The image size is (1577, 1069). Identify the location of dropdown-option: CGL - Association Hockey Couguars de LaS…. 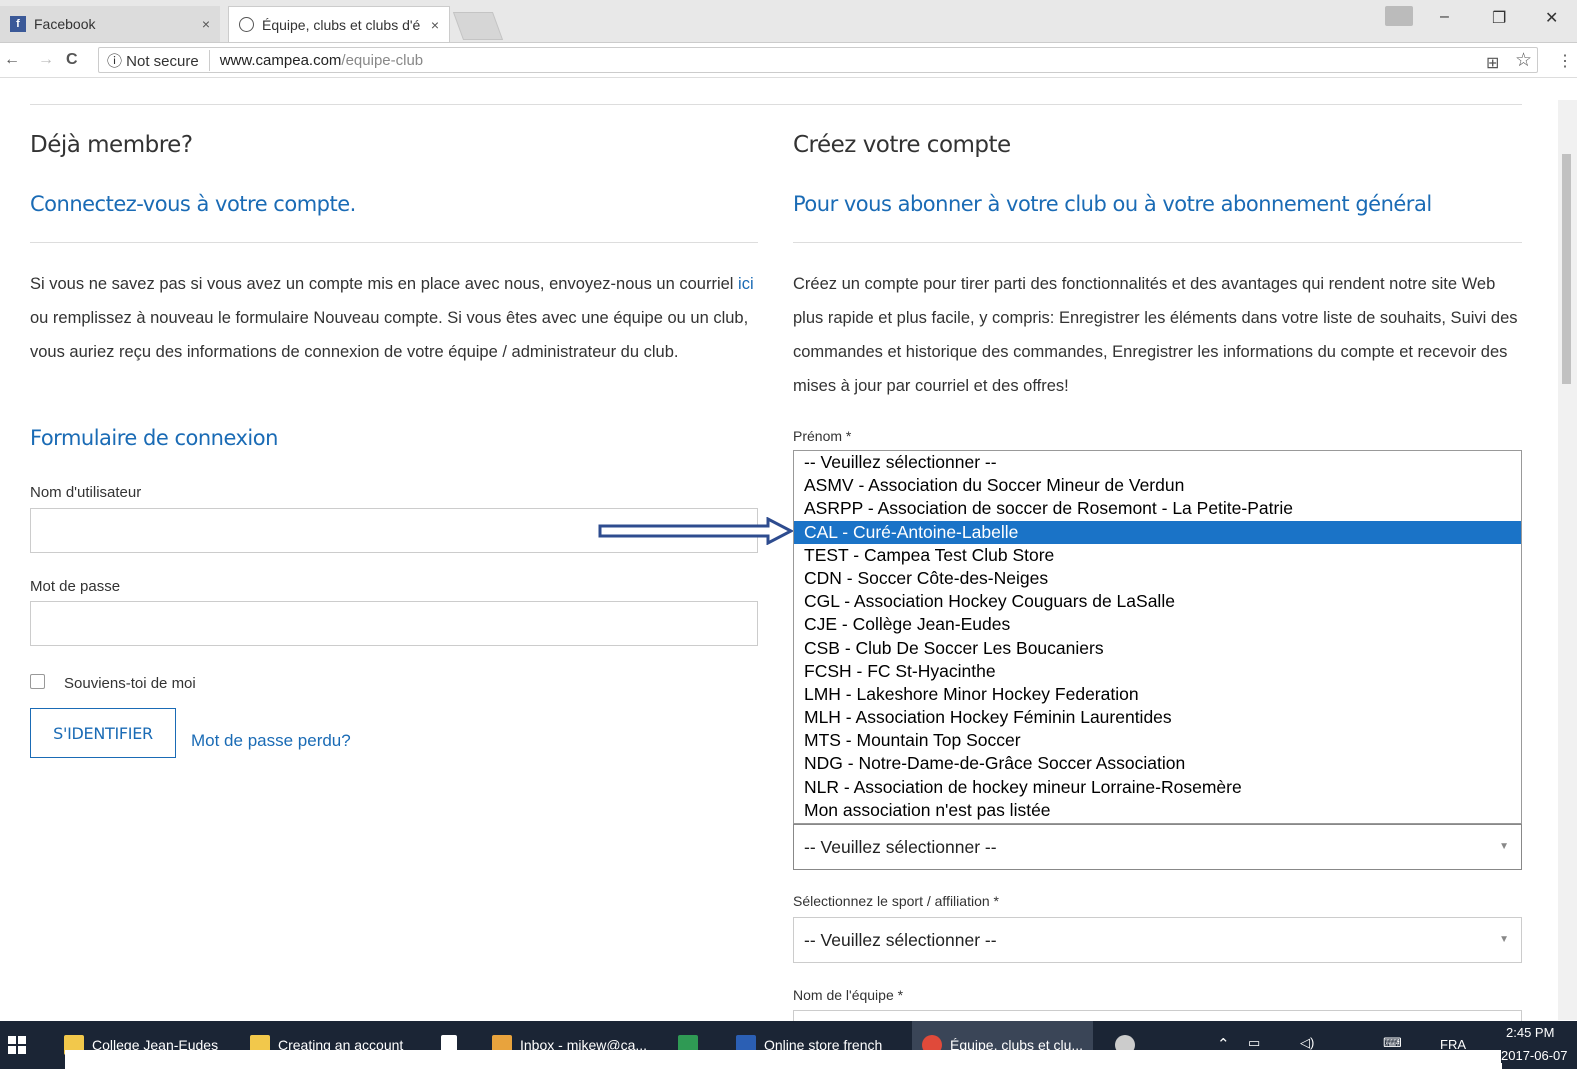
(1157, 601).